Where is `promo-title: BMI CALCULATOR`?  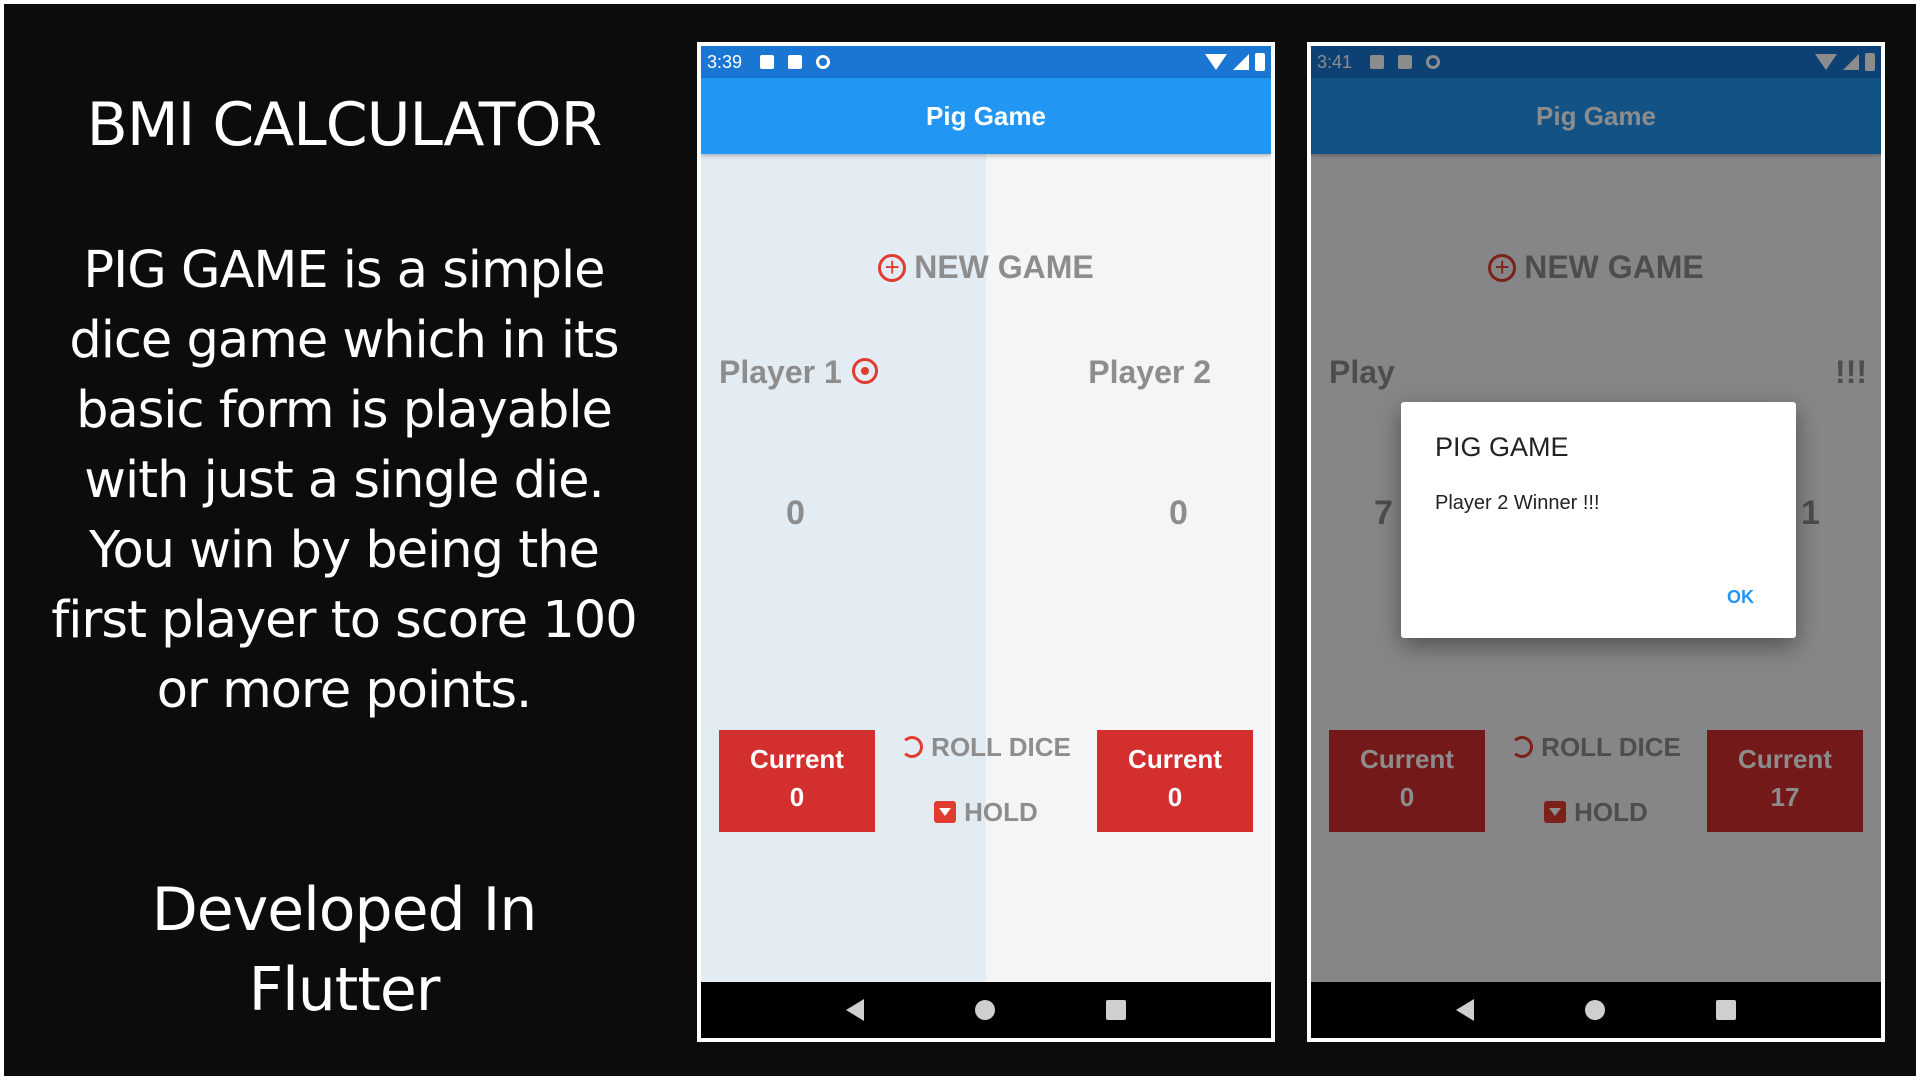
promo-title: BMI CALCULATOR is located at coordinates (344, 125).